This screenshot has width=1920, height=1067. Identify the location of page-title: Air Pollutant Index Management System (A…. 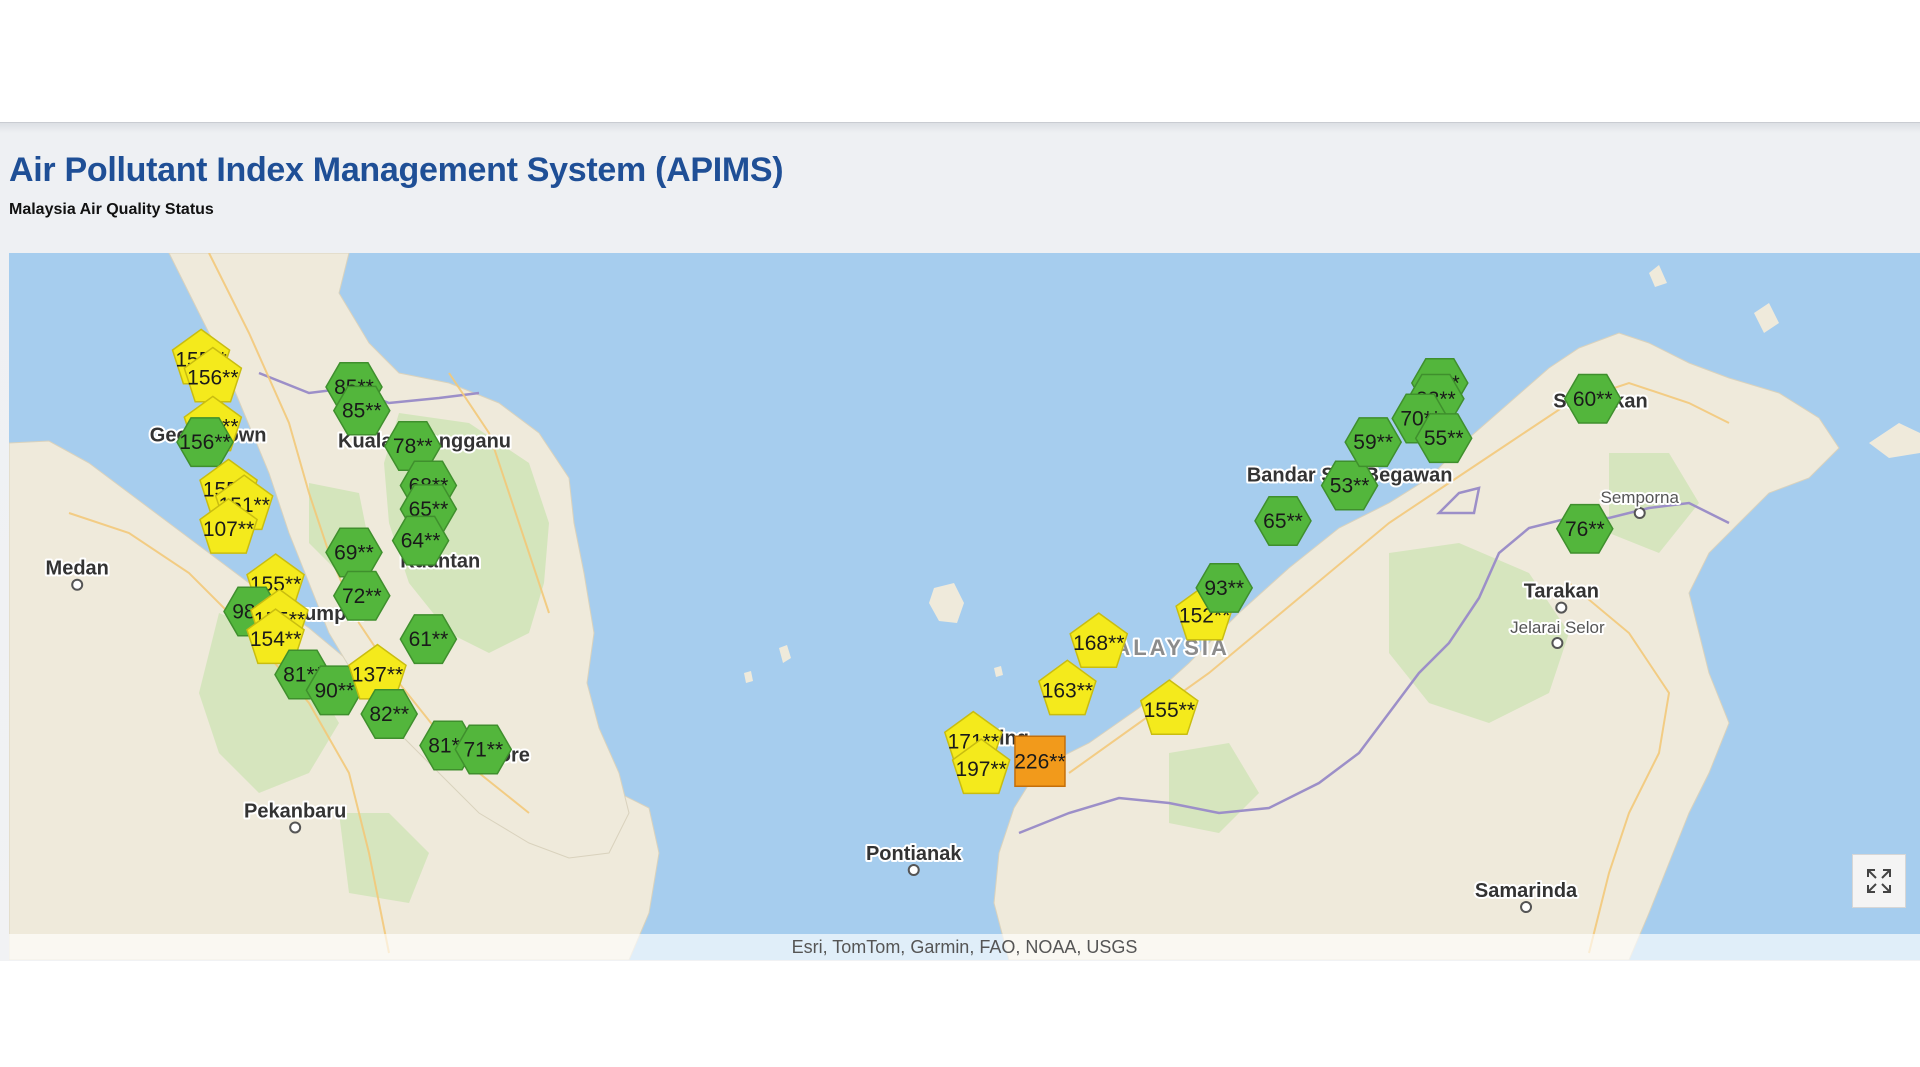
(396, 170).